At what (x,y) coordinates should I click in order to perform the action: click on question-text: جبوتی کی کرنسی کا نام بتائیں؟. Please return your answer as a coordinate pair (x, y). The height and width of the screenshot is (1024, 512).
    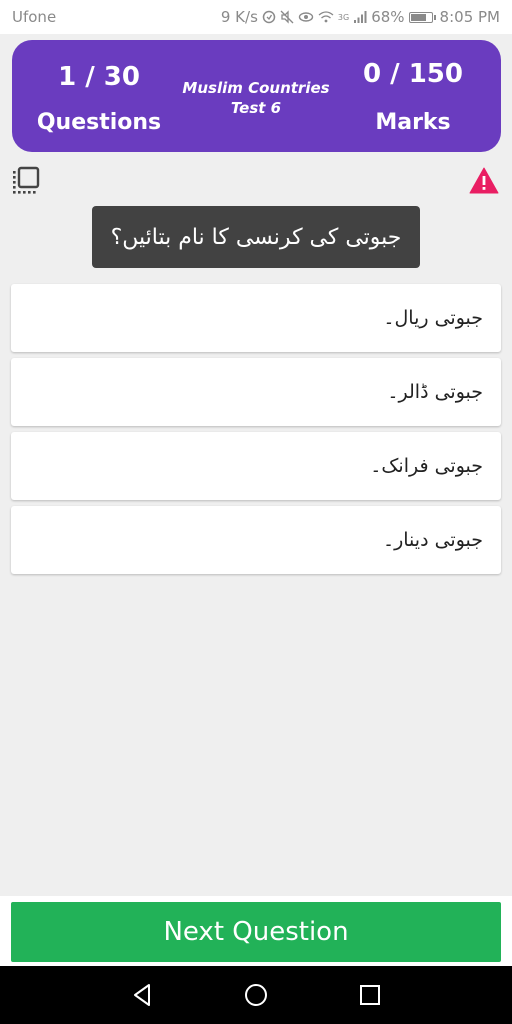
    Looking at the image, I should click on (256, 237).